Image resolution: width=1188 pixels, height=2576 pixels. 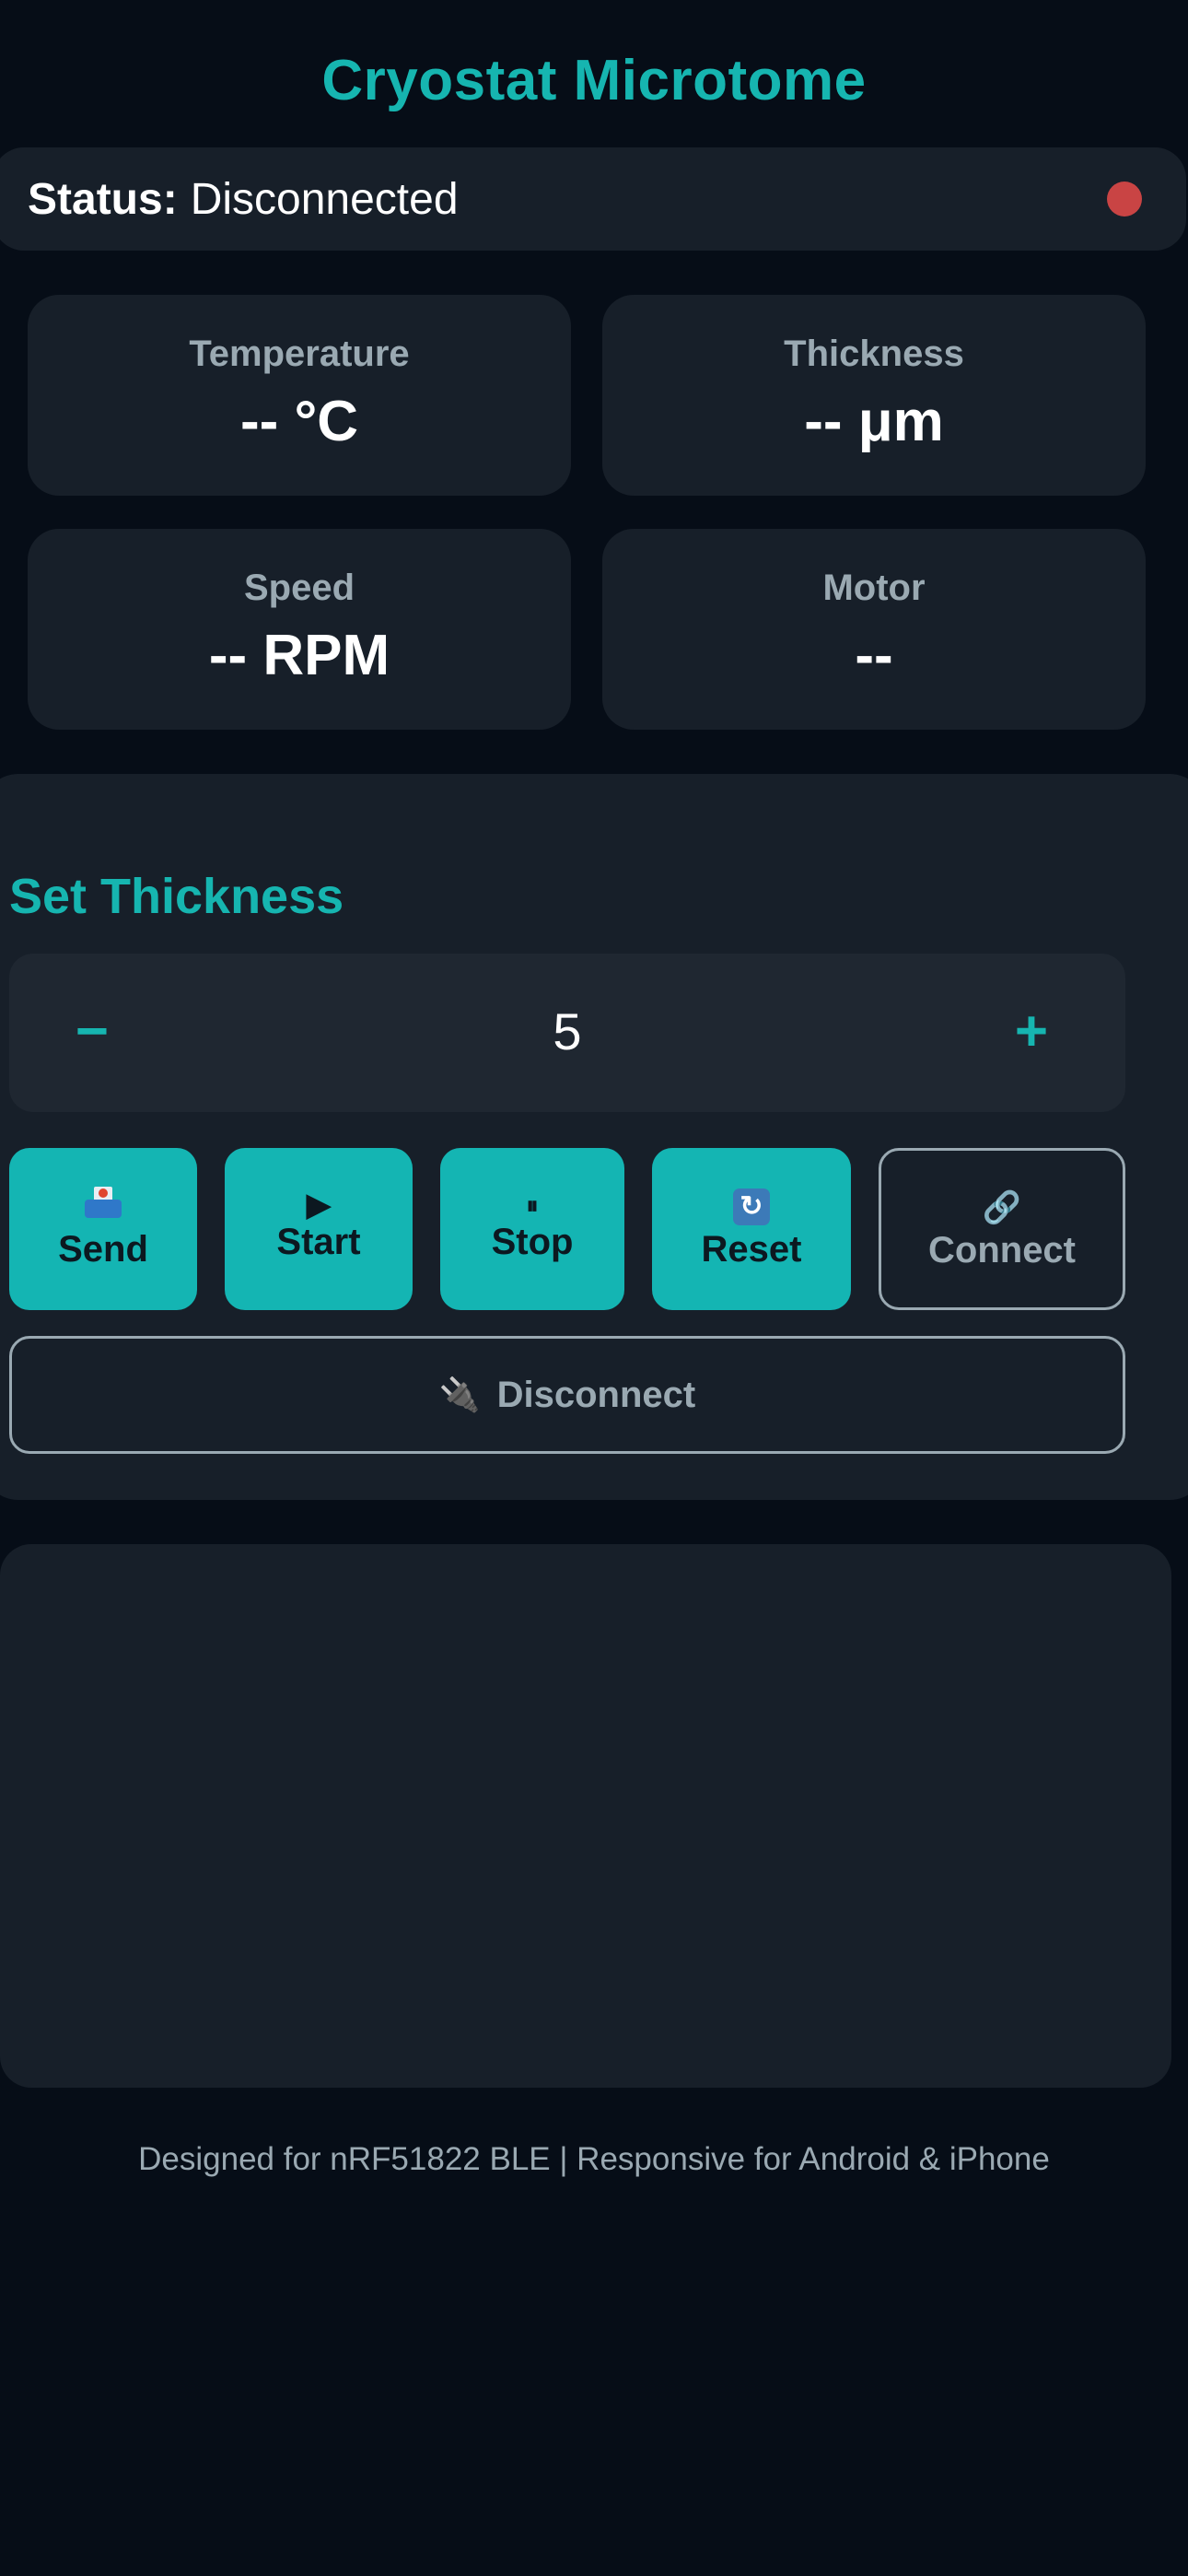 I want to click on thickness-label: Thickness, so click(x=874, y=354).